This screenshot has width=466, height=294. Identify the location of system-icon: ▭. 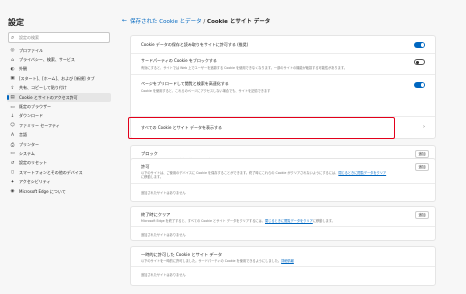
(12, 154).